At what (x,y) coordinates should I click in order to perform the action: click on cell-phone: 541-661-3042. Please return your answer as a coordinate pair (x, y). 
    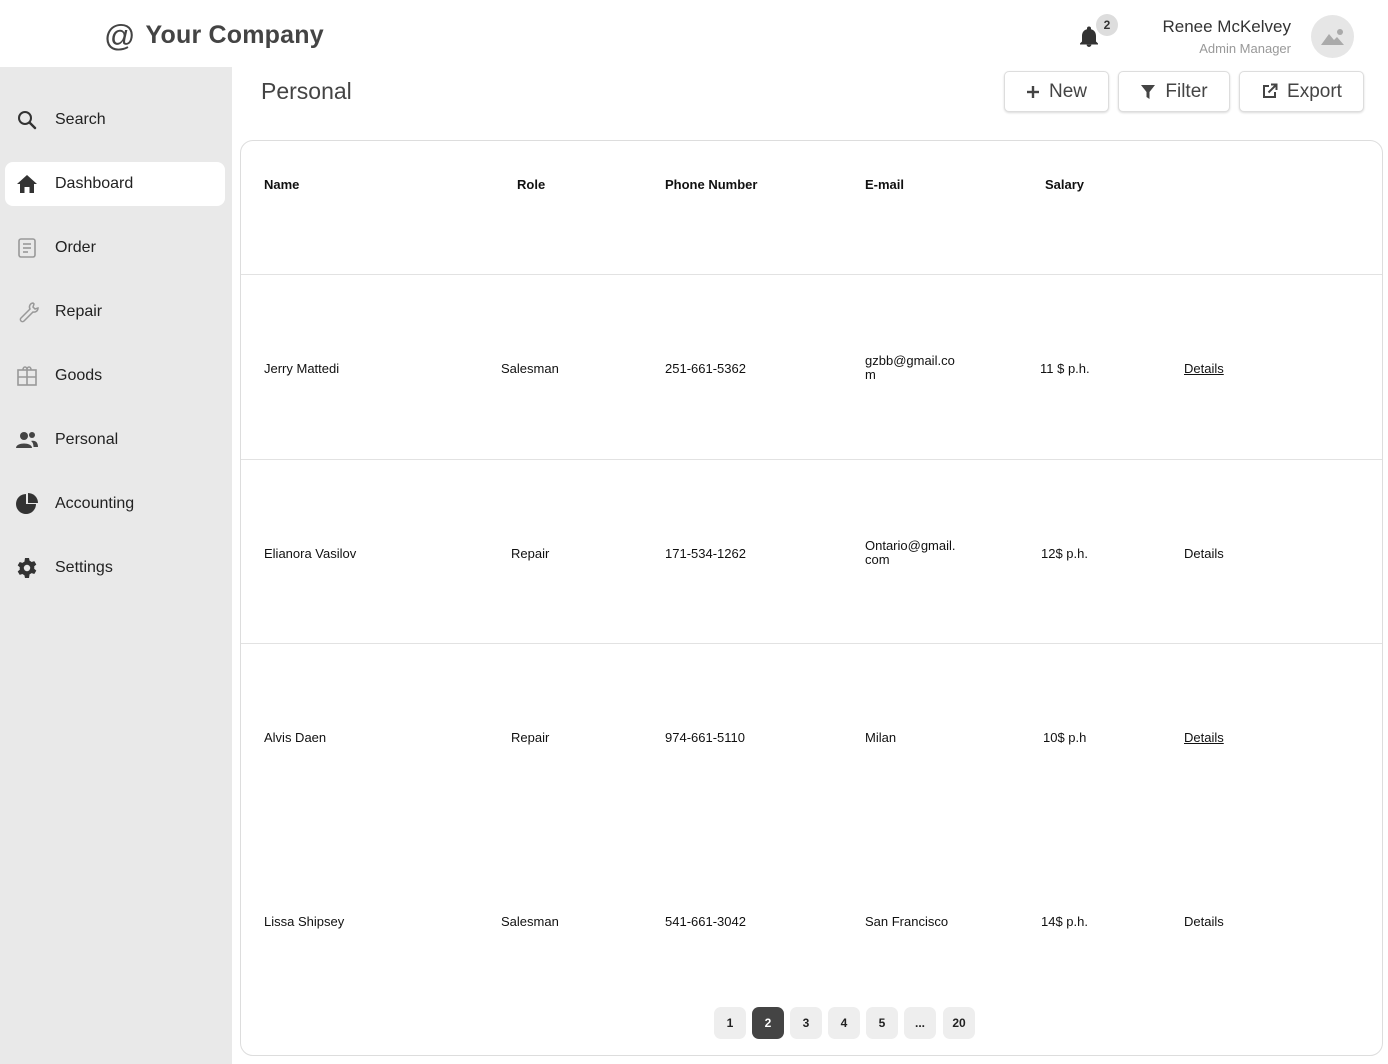
    Looking at the image, I should click on (705, 921).